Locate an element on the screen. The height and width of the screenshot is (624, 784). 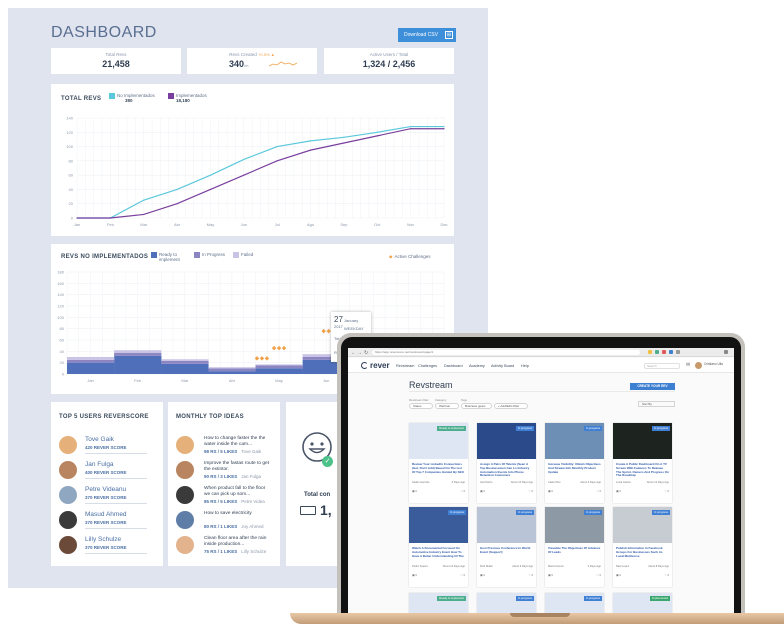
user-row: Tove Gaik 420 REVER SCORE is located at coordinates (103, 446).